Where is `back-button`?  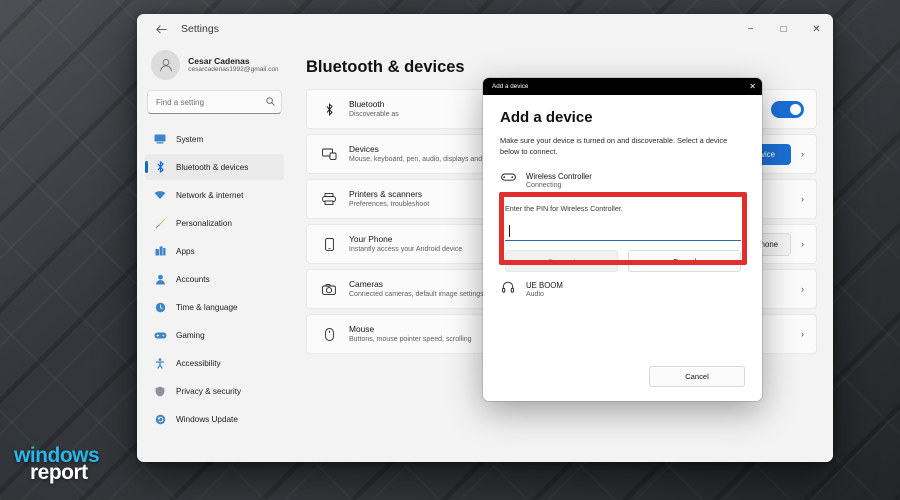 back-button is located at coordinates (161, 29).